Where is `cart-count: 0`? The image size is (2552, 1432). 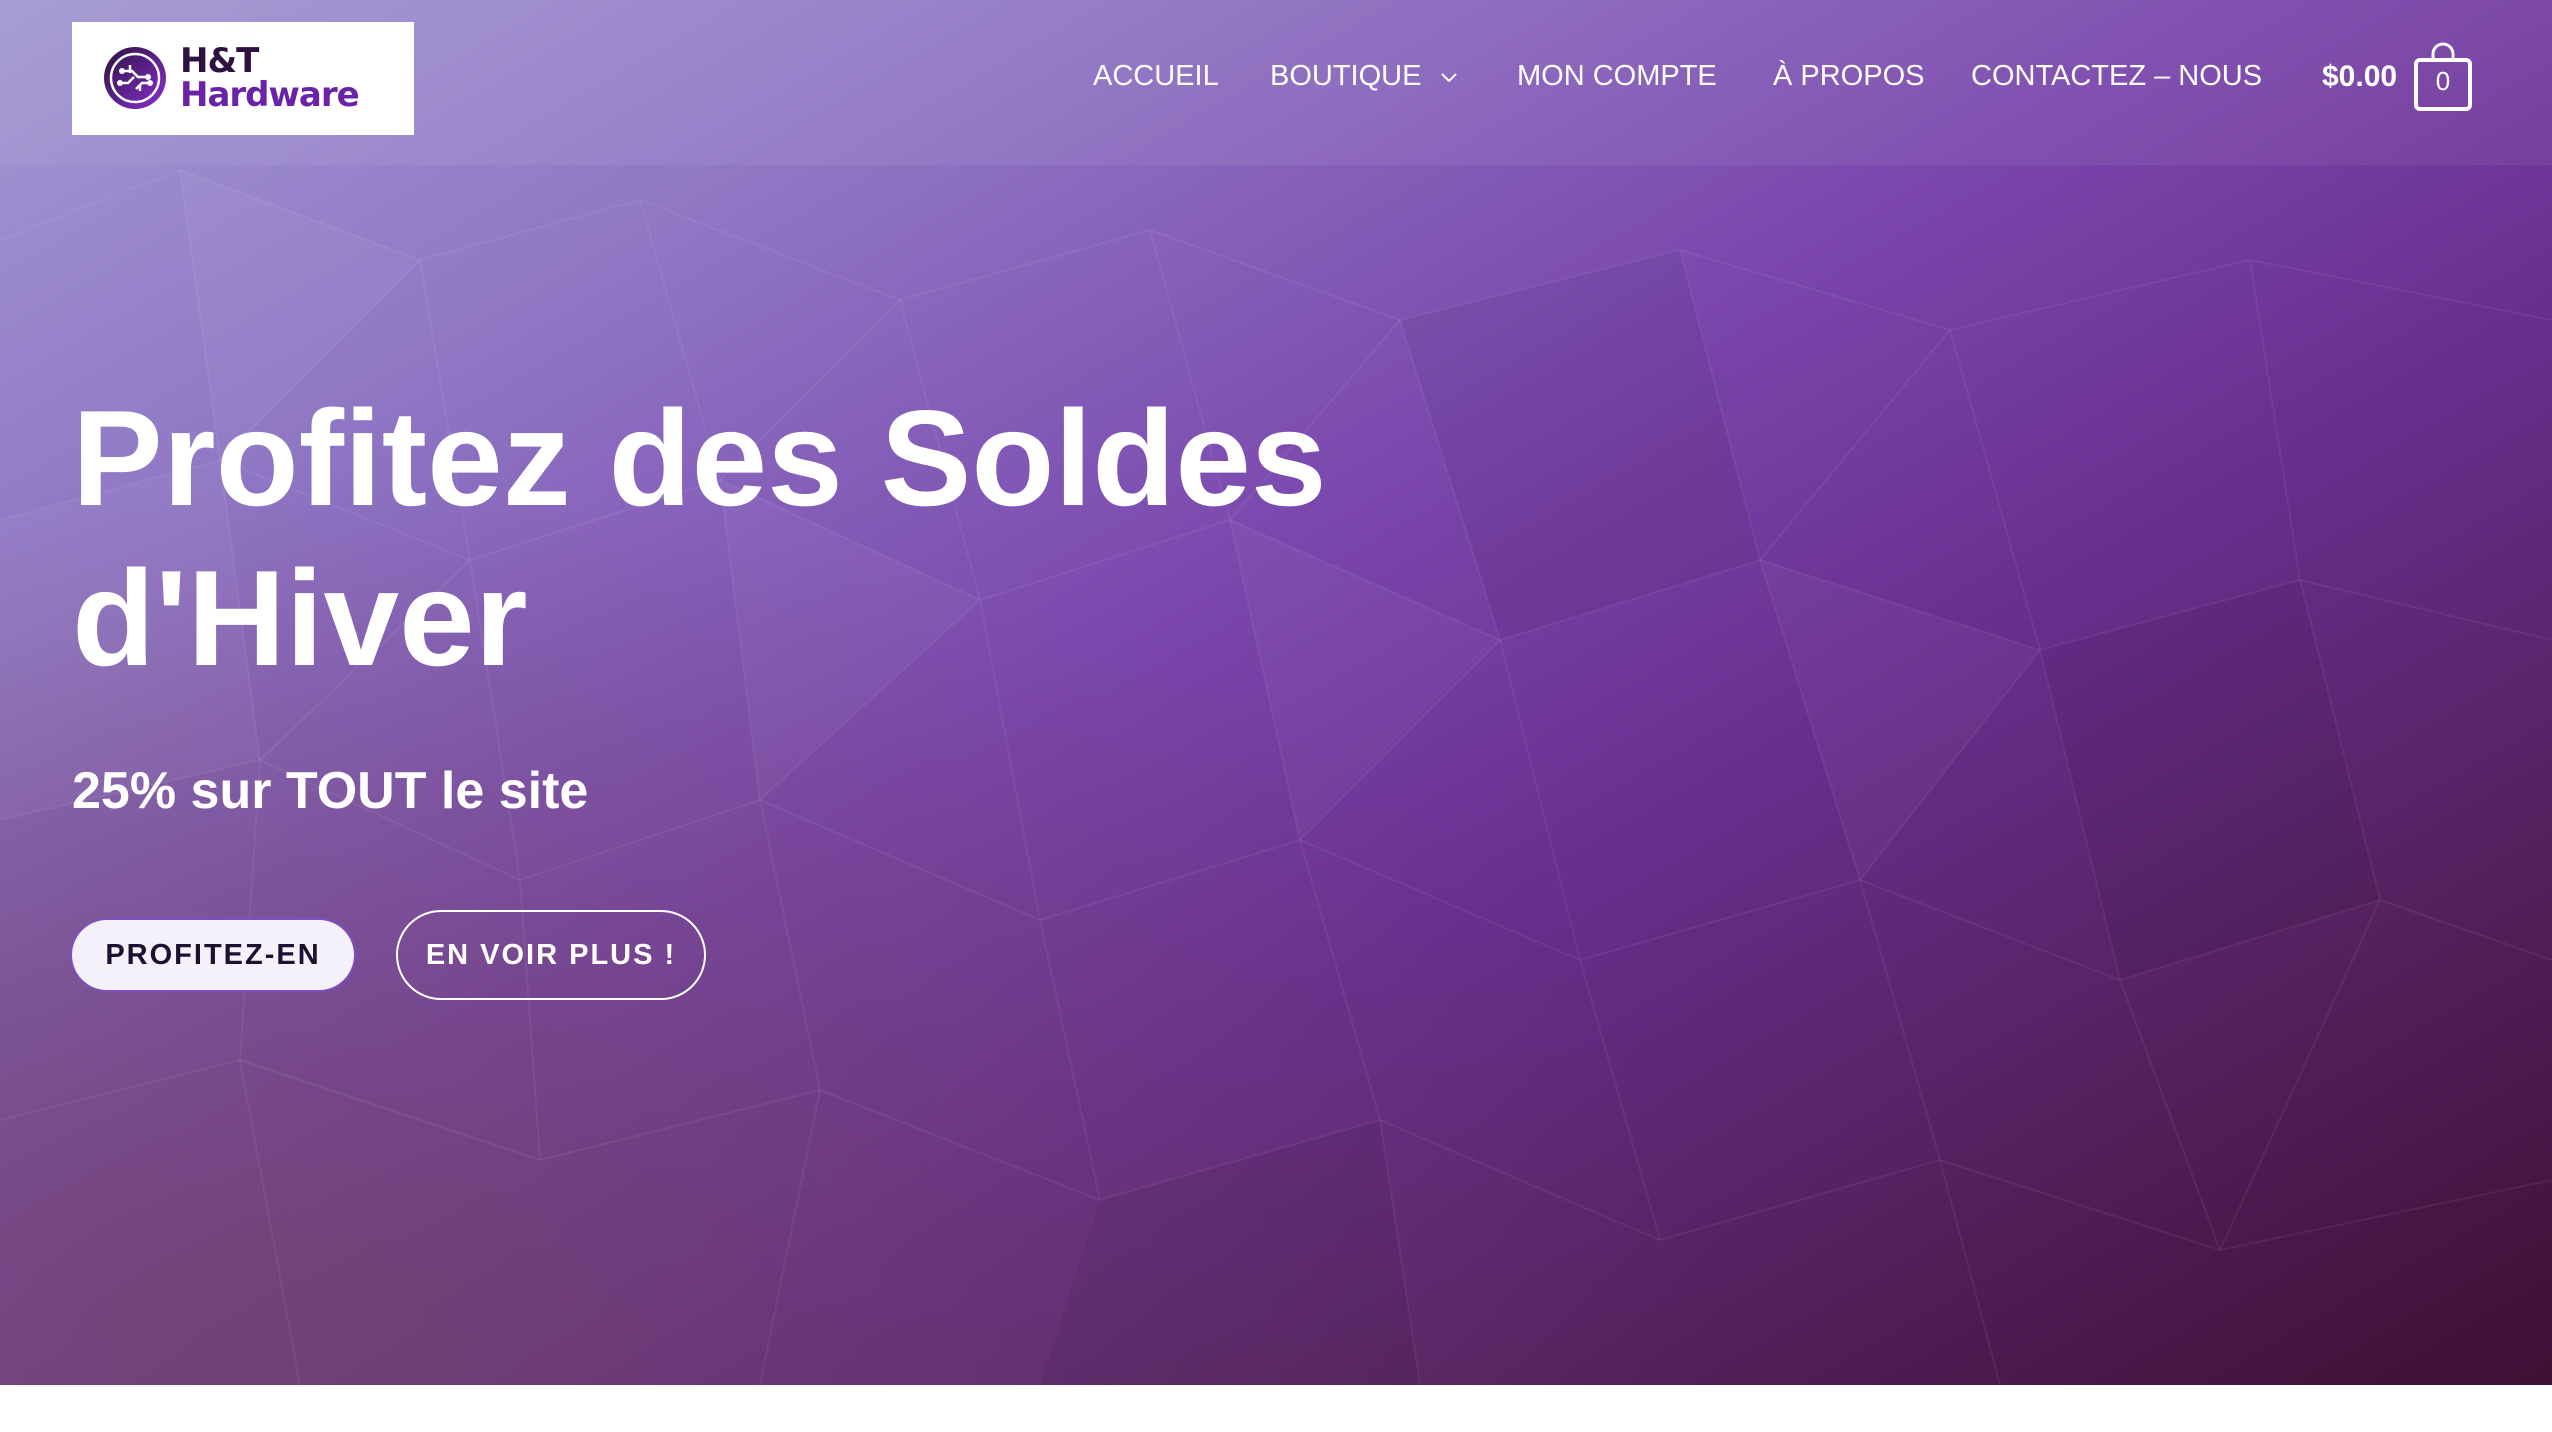 cart-count: 0 is located at coordinates (2443, 81).